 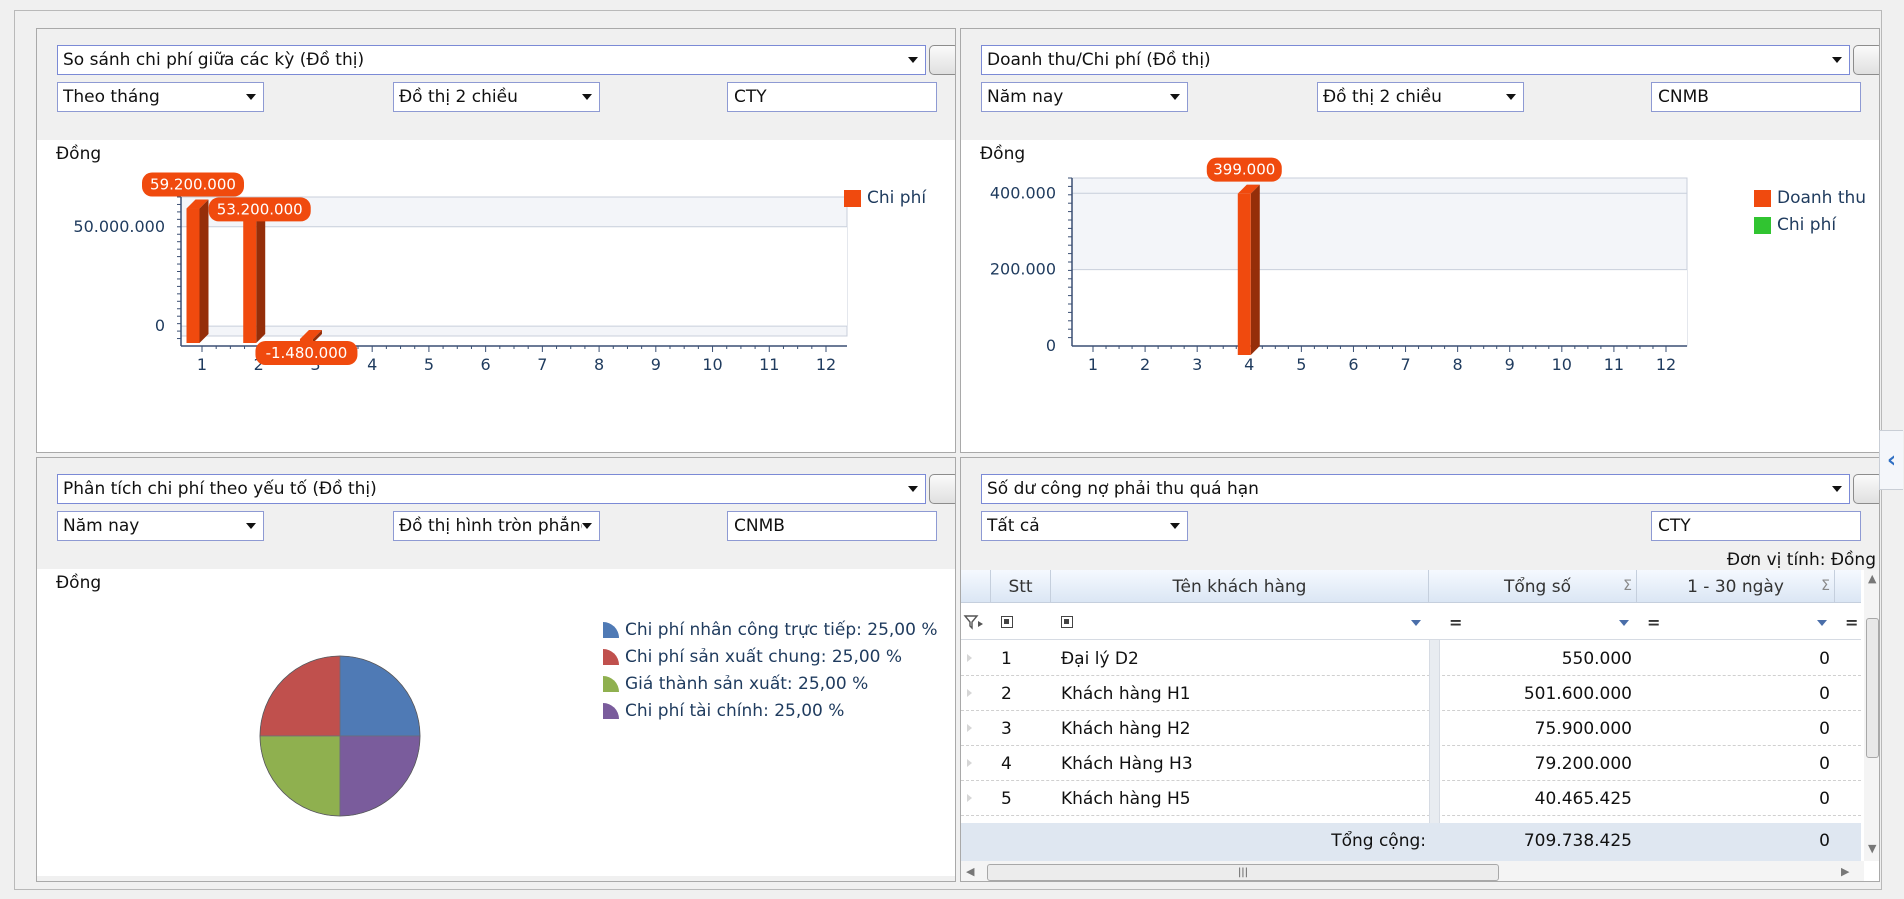 What do you see at coordinates (1021, 586) in the screenshot?
I see `column-header-stt: Stt` at bounding box center [1021, 586].